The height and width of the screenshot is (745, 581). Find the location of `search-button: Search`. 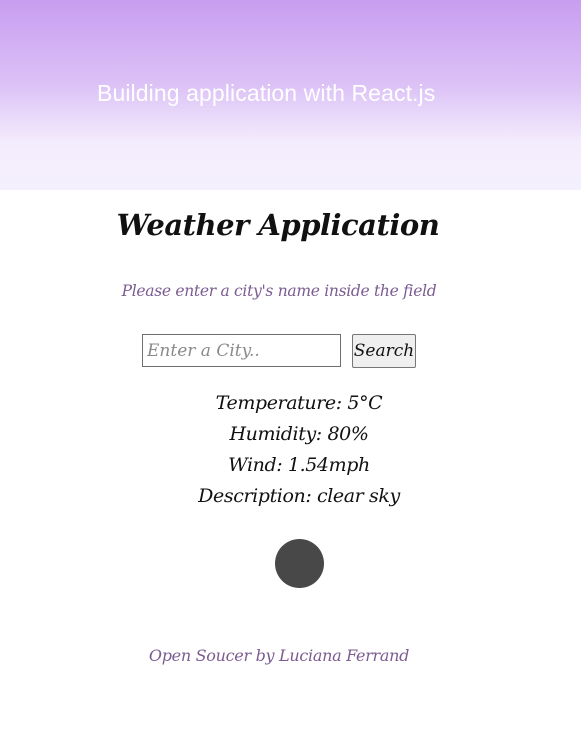

search-button: Search is located at coordinates (384, 351).